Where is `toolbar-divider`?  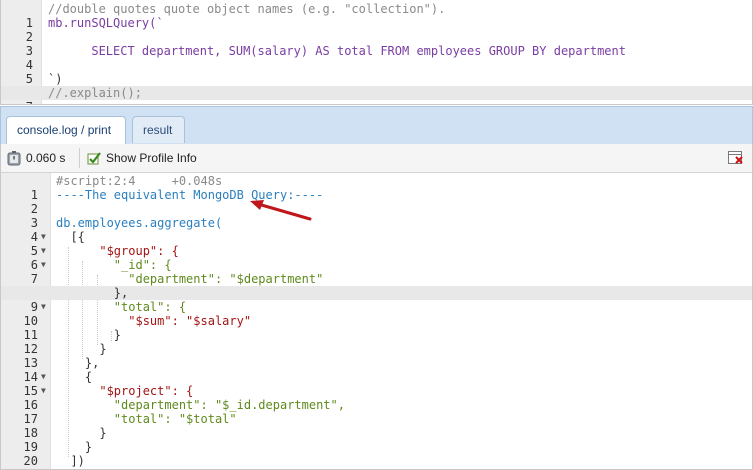
toolbar-divider is located at coordinates (79, 158).